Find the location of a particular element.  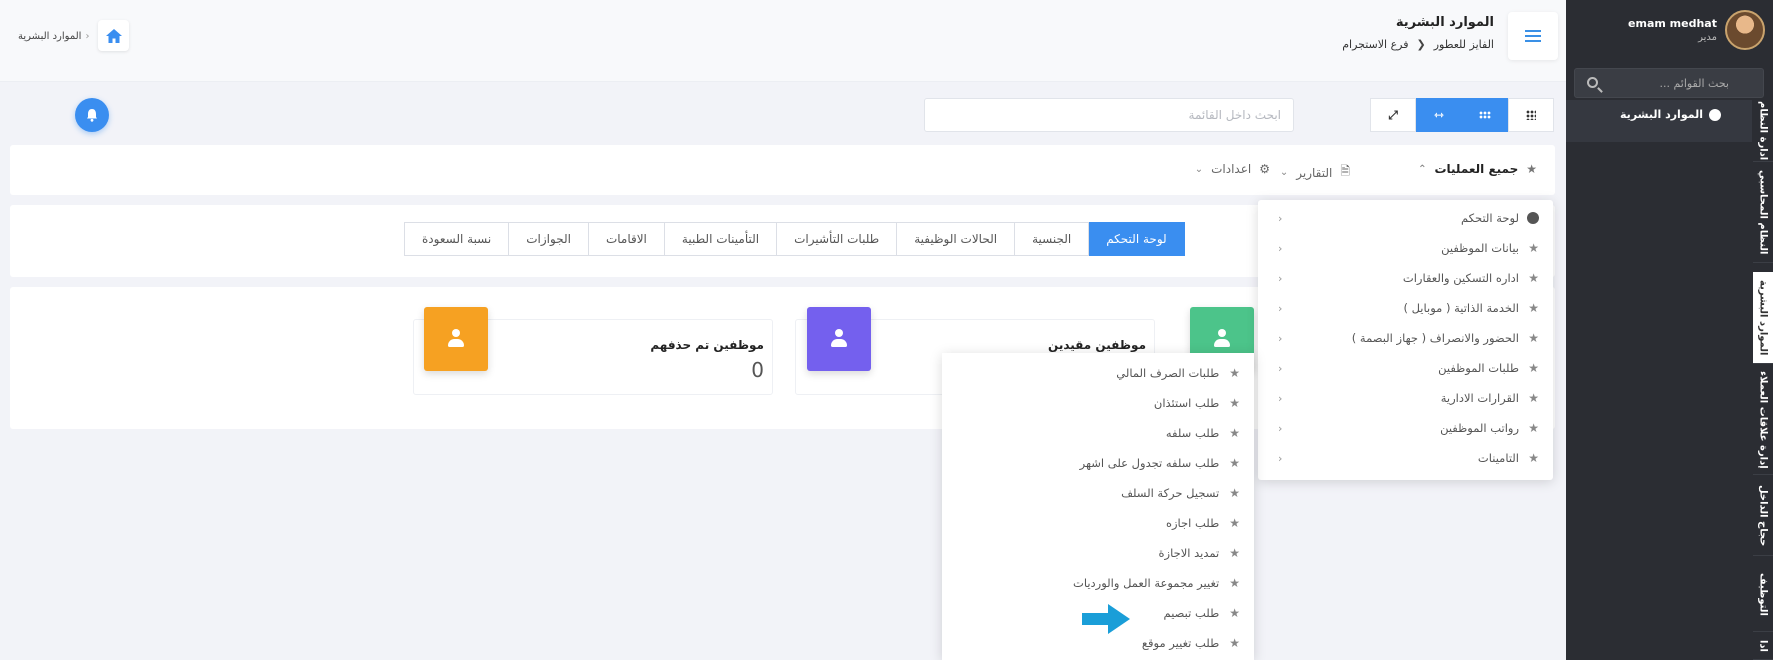

submenu-item-scheduled-advance: ★ طلب سلفه تجدول على اشهر is located at coordinates (1160, 463).